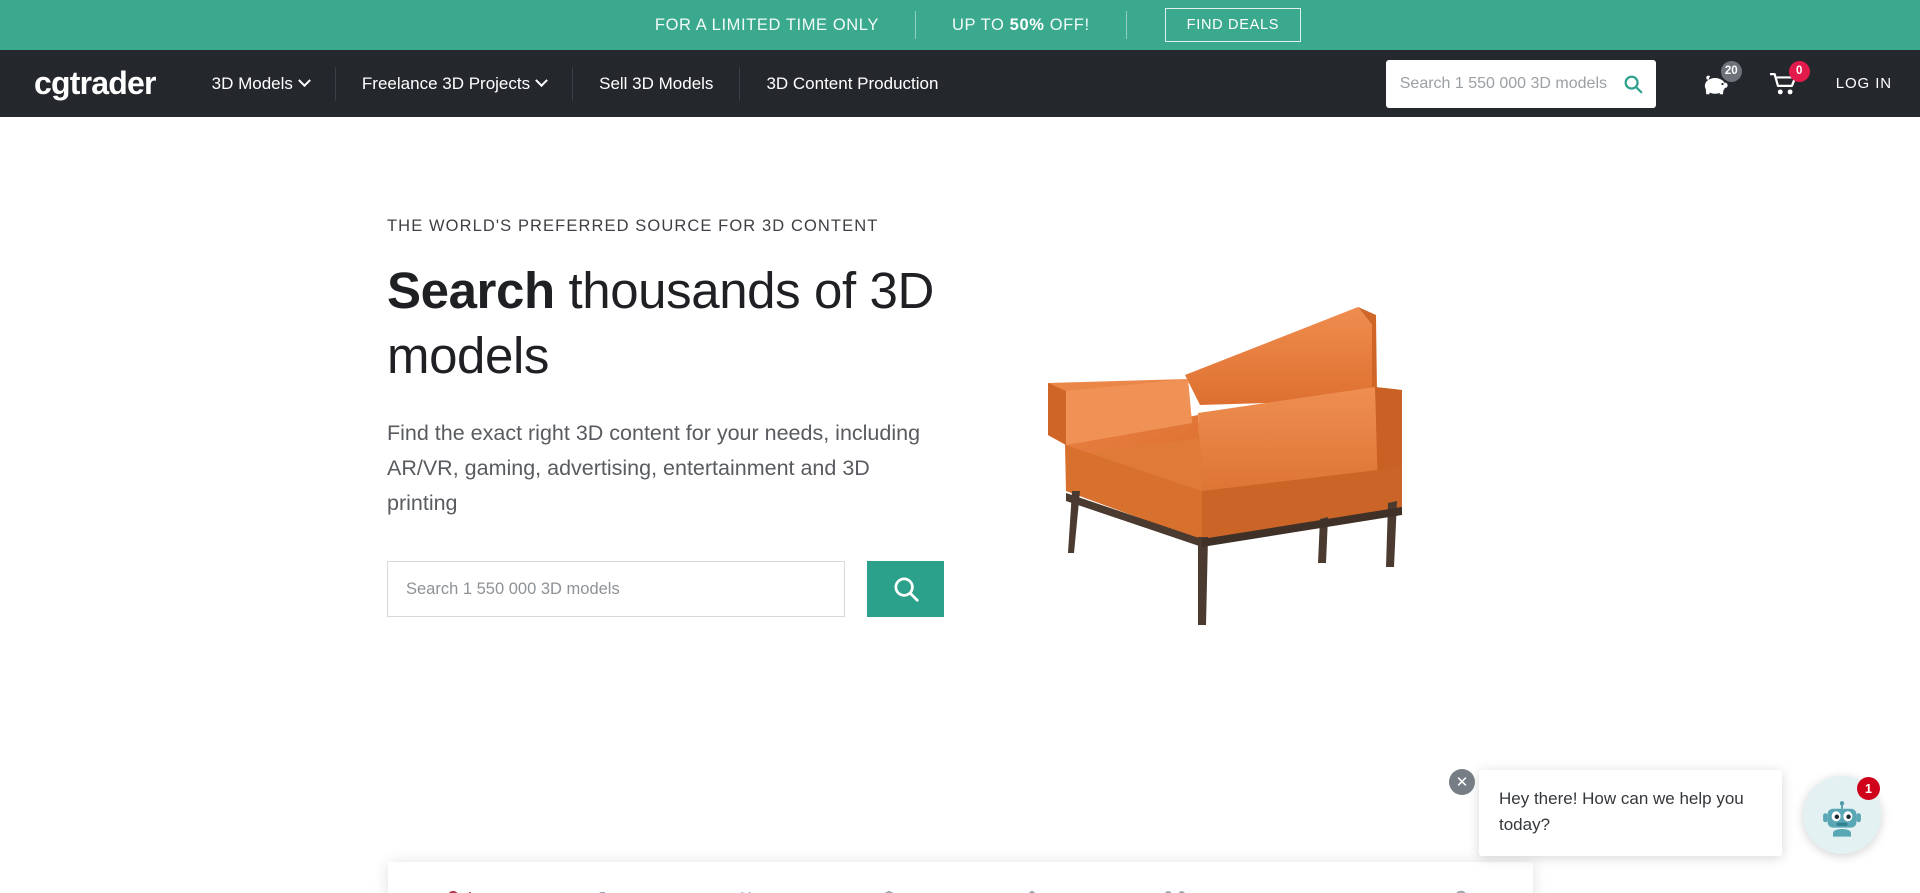 Image resolution: width=1920 pixels, height=893 pixels. Describe the element at coordinates (745, 877) in the screenshot. I see `category-item-animals: Animals` at that location.